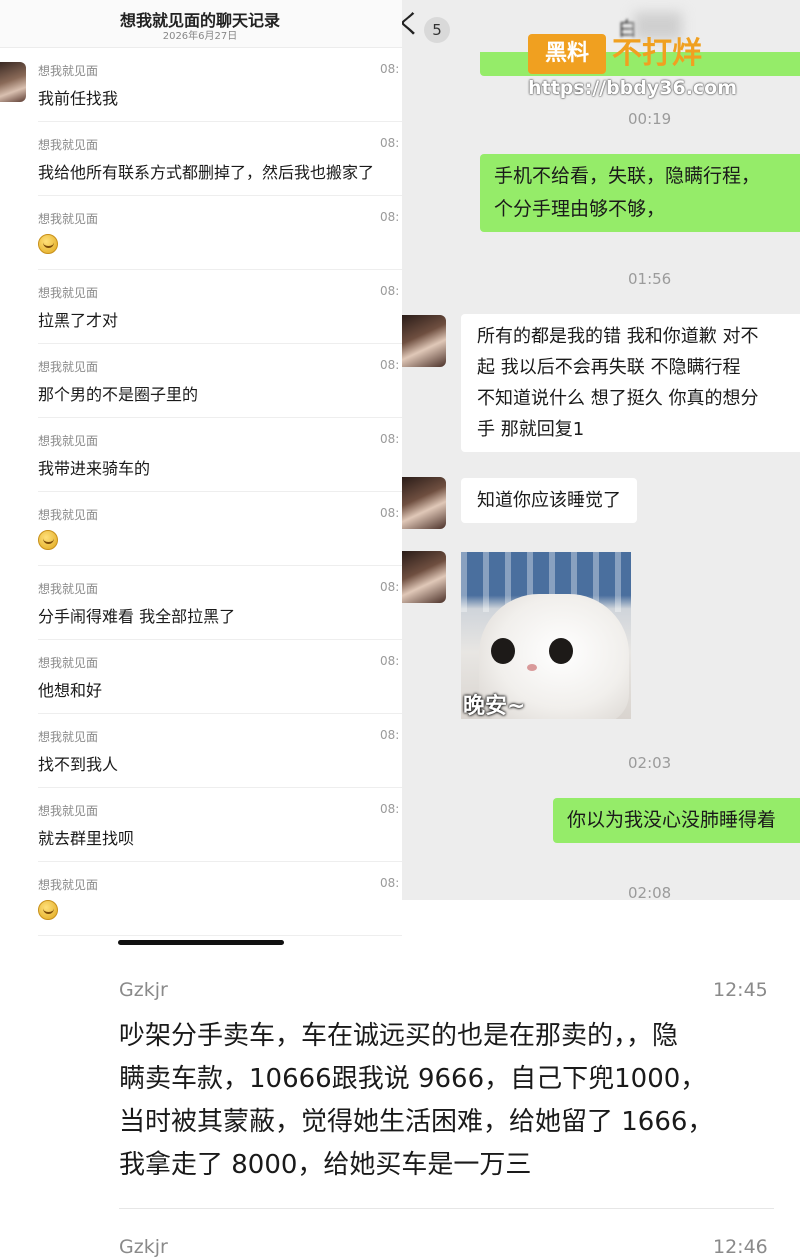  Describe the element at coordinates (412, 25) in the screenshot. I see `back-arrow-icon: く` at that location.